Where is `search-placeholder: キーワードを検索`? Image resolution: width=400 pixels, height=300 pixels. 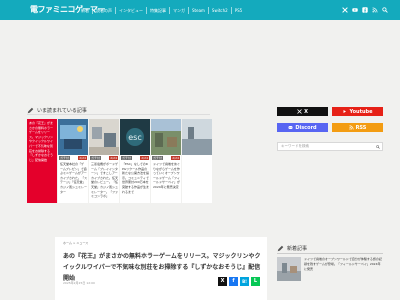 search-placeholder: キーワードを検索 is located at coordinates (295, 146).